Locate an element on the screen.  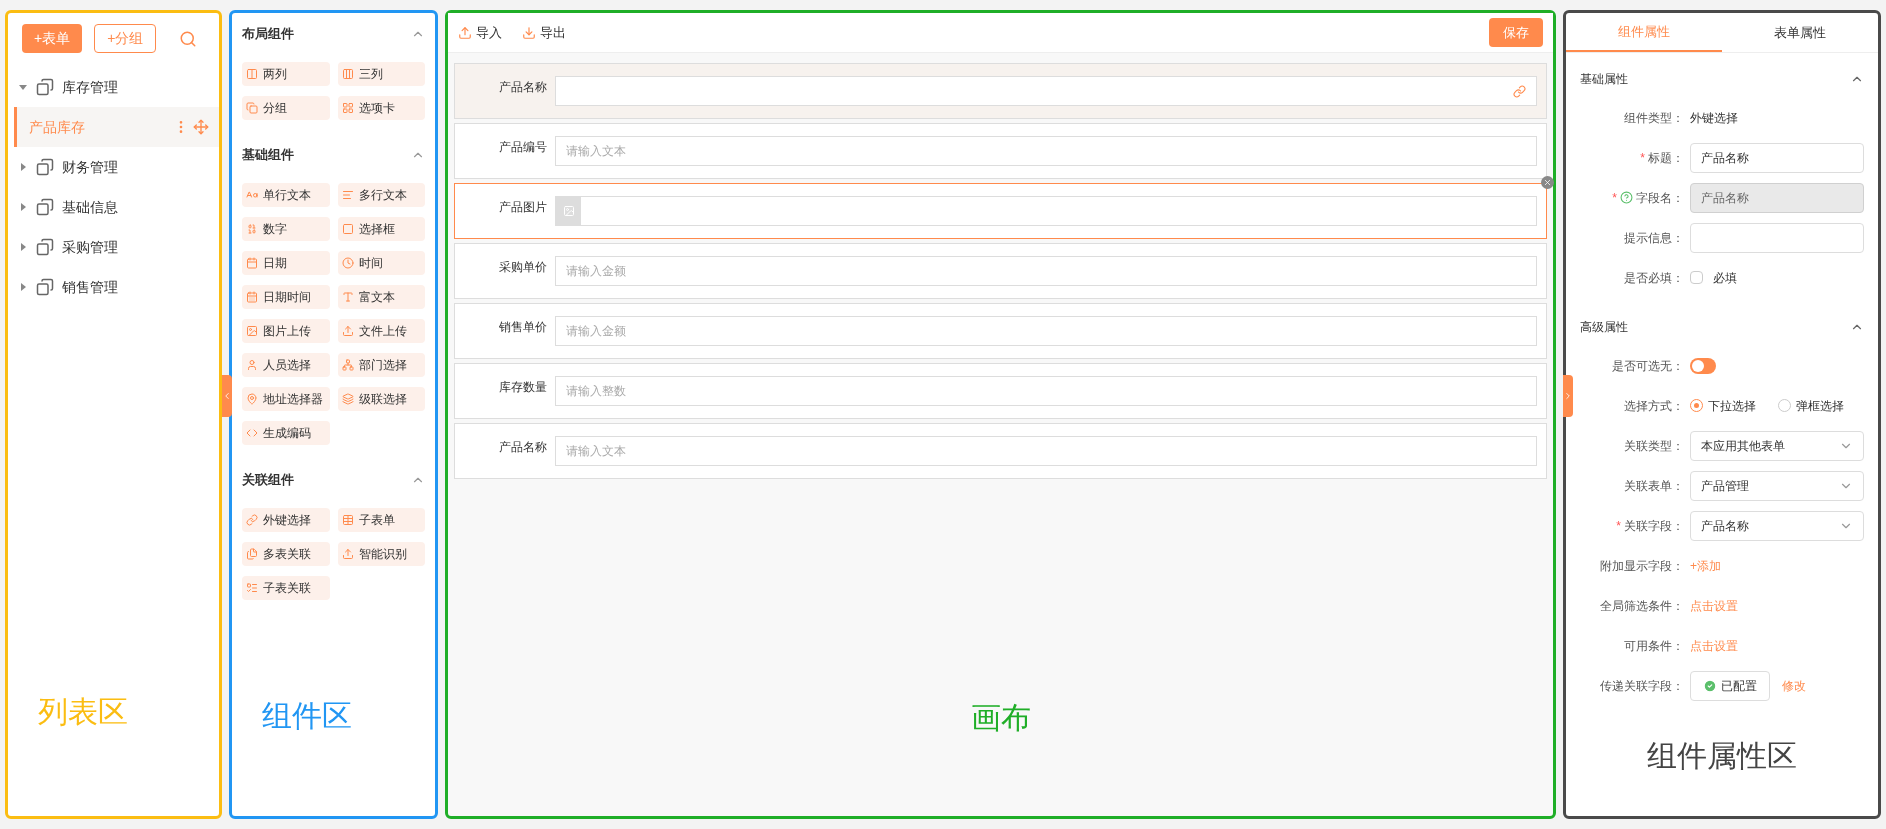
input-field: 请输入整数 is located at coordinates (1046, 391).